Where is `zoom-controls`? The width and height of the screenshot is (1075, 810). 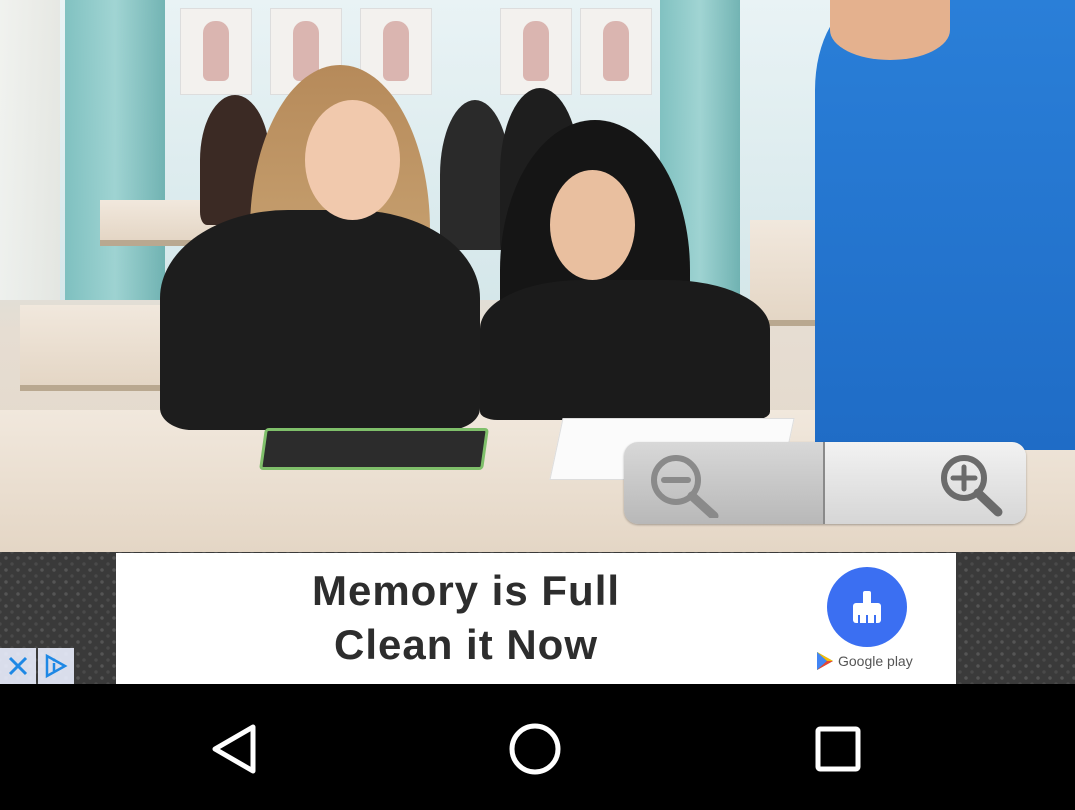
zoom-controls is located at coordinates (825, 483).